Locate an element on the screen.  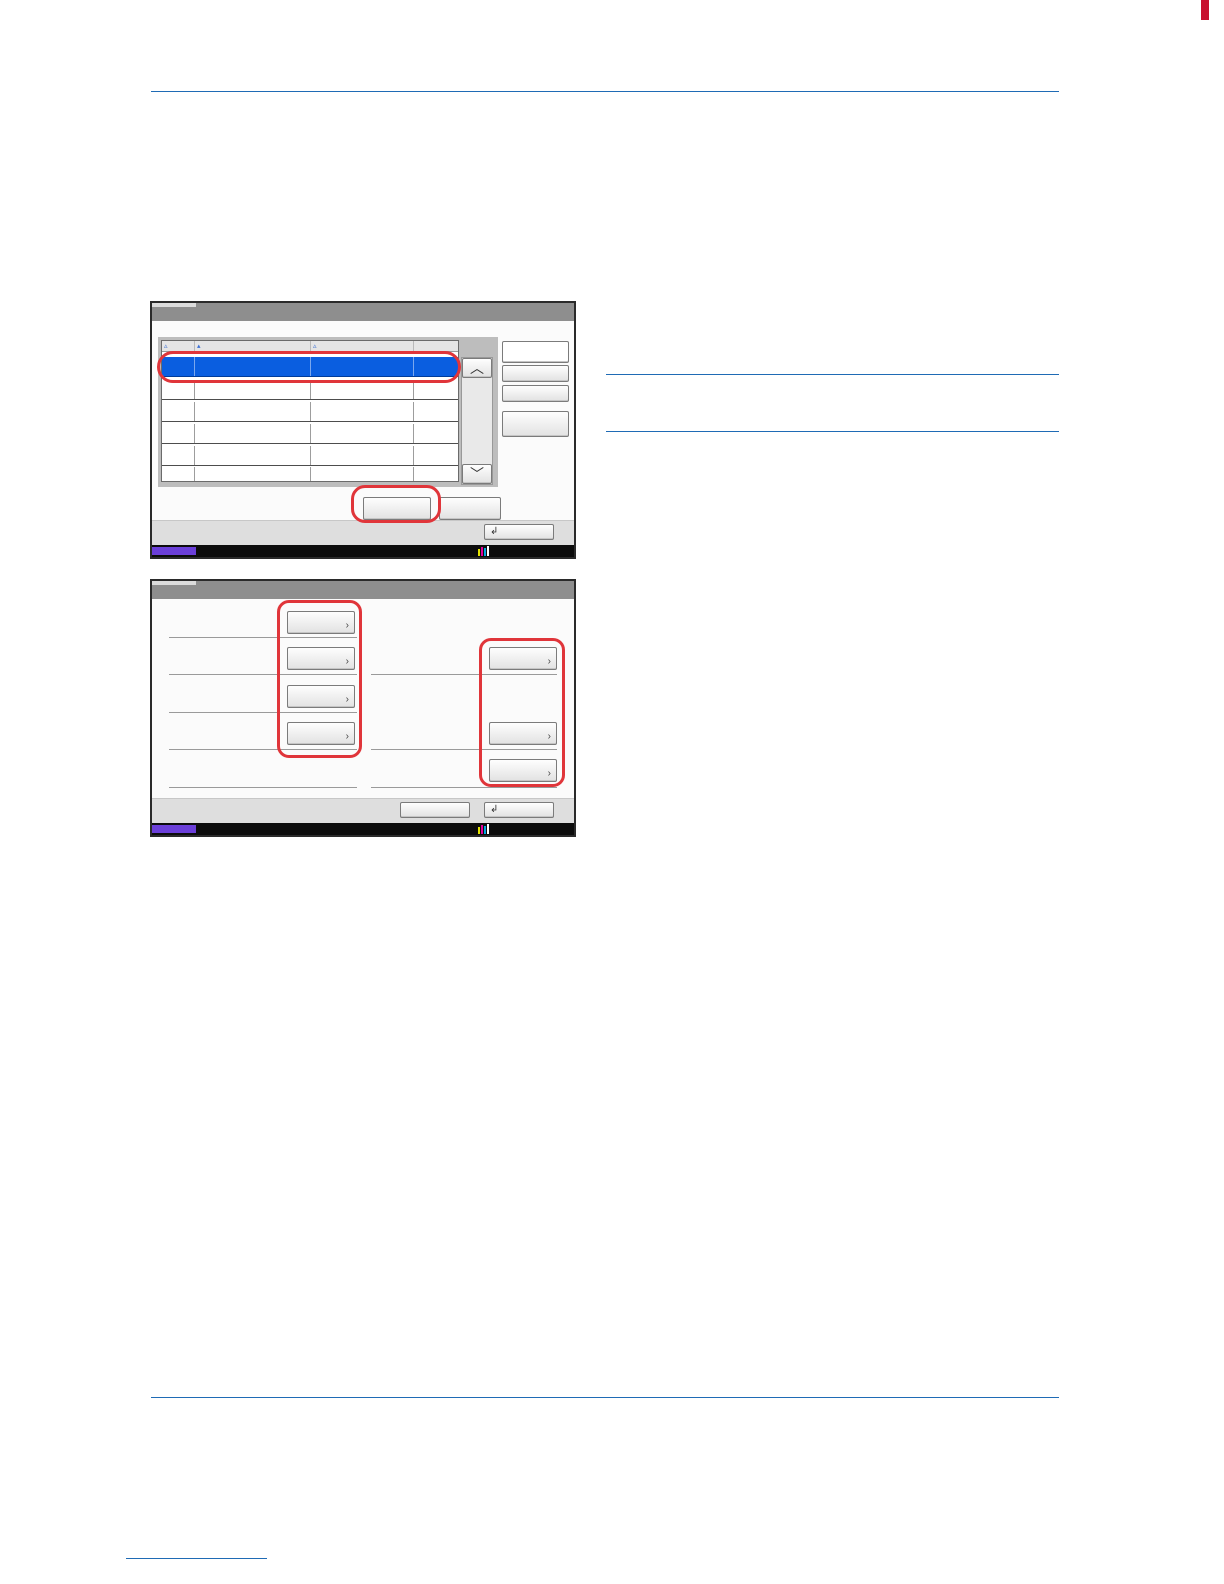
chevron-down-icon: ﹀ is located at coordinates (477, 474).